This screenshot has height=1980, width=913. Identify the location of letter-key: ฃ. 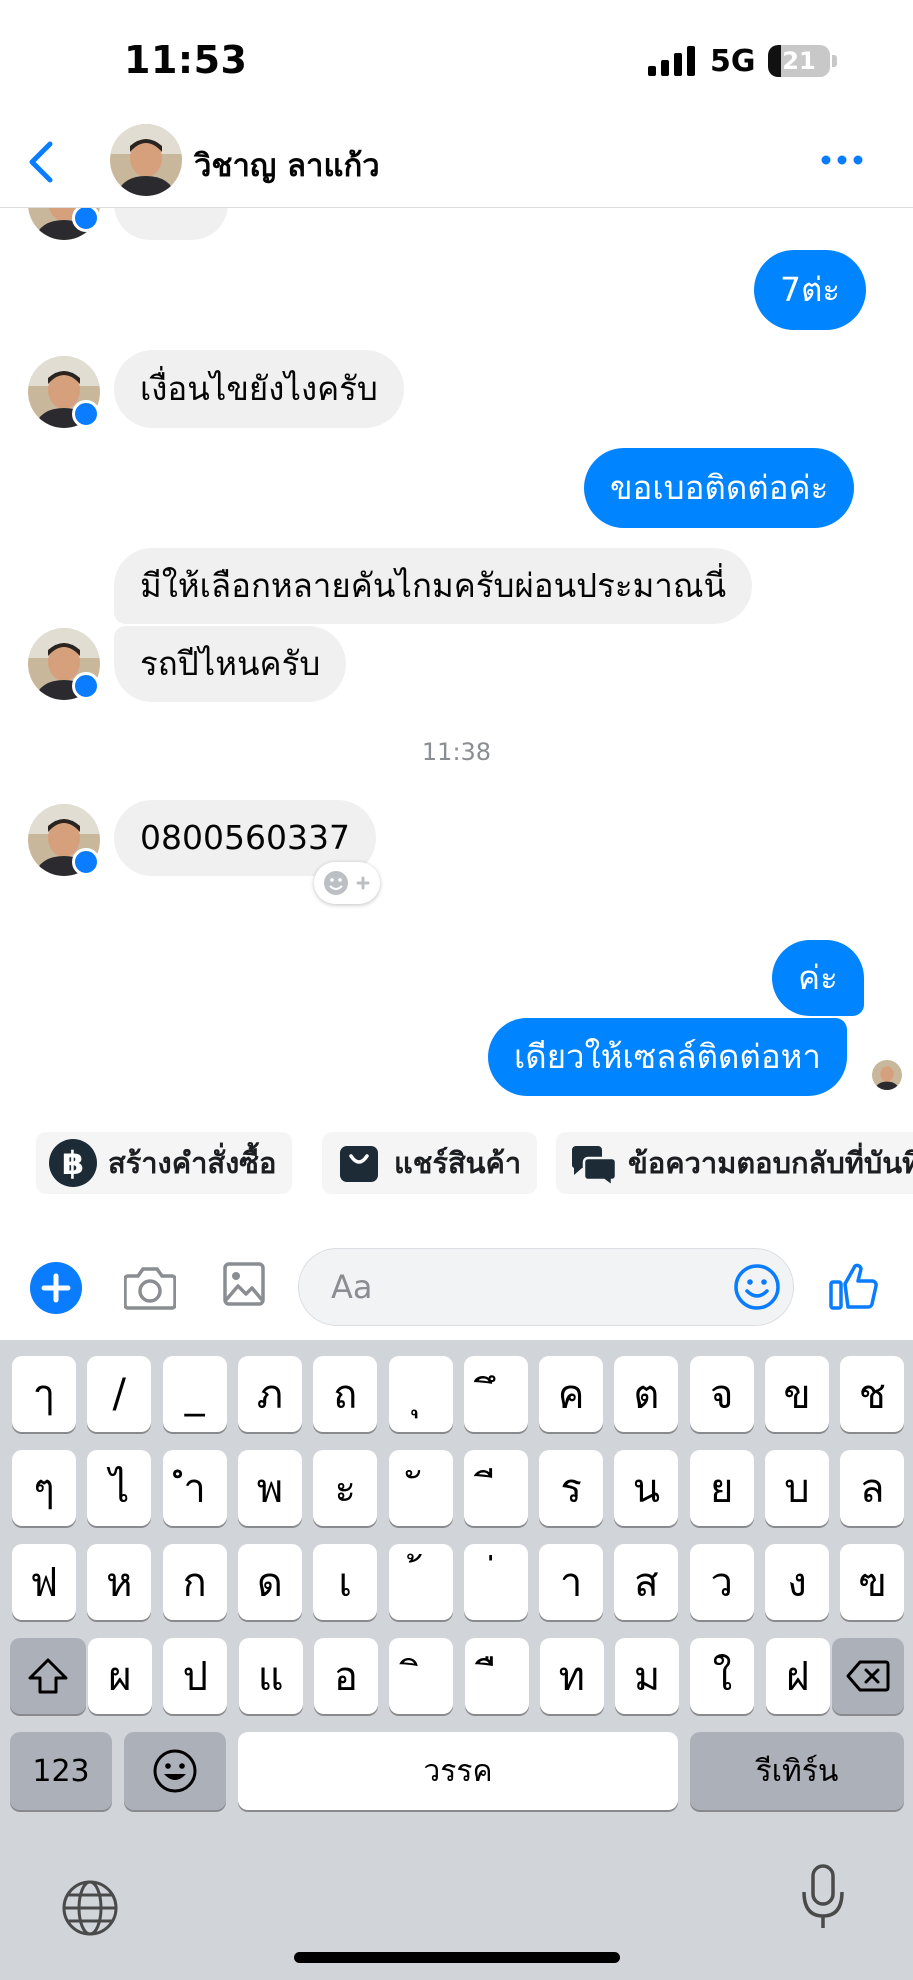
(872, 1582).